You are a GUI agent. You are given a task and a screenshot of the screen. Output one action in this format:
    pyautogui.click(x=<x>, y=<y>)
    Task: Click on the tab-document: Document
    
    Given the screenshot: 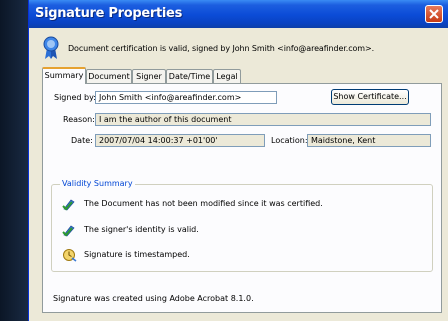 What is the action you would take?
    pyautogui.click(x=109, y=76)
    